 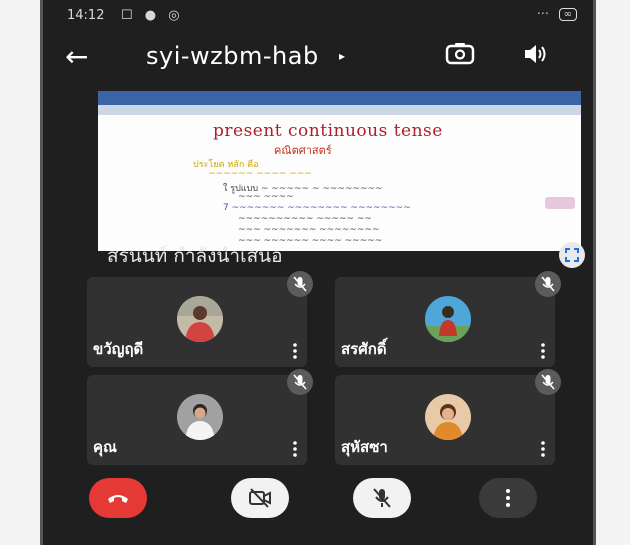 What do you see at coordinates (309, 230) in the screenshot?
I see `presentation-line: ~~~ ~~~~~~~ ~~~~~~~~` at bounding box center [309, 230].